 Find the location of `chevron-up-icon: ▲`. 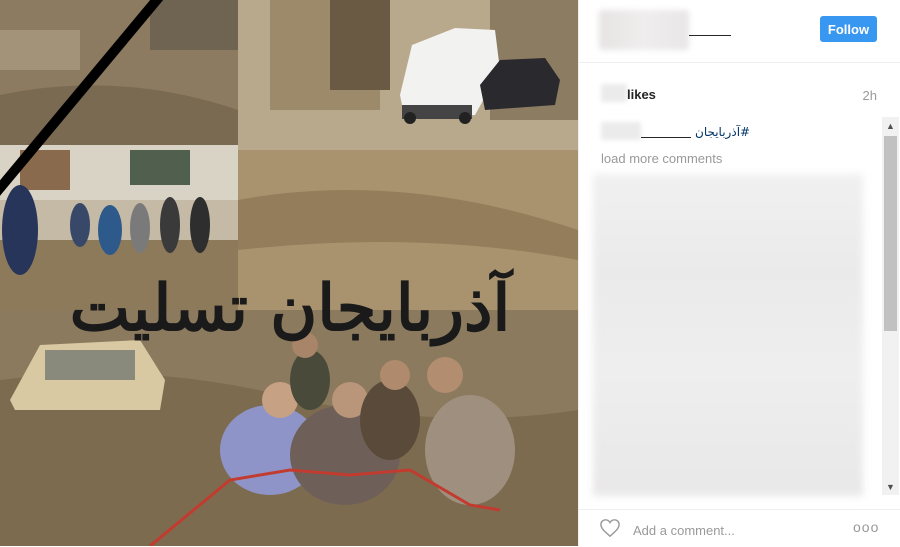

chevron-up-icon: ▲ is located at coordinates (890, 125).